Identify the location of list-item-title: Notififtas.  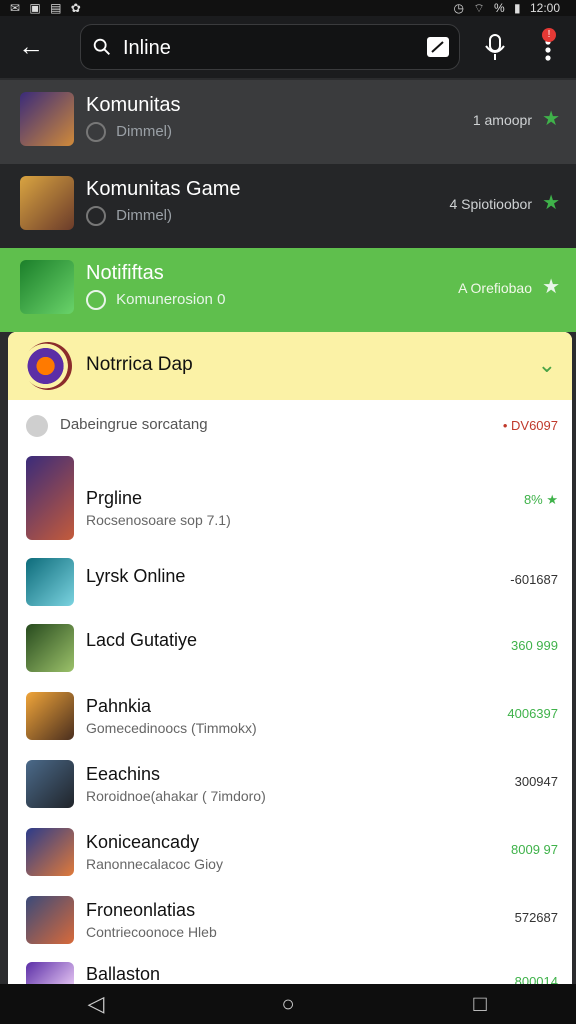
(125, 273).